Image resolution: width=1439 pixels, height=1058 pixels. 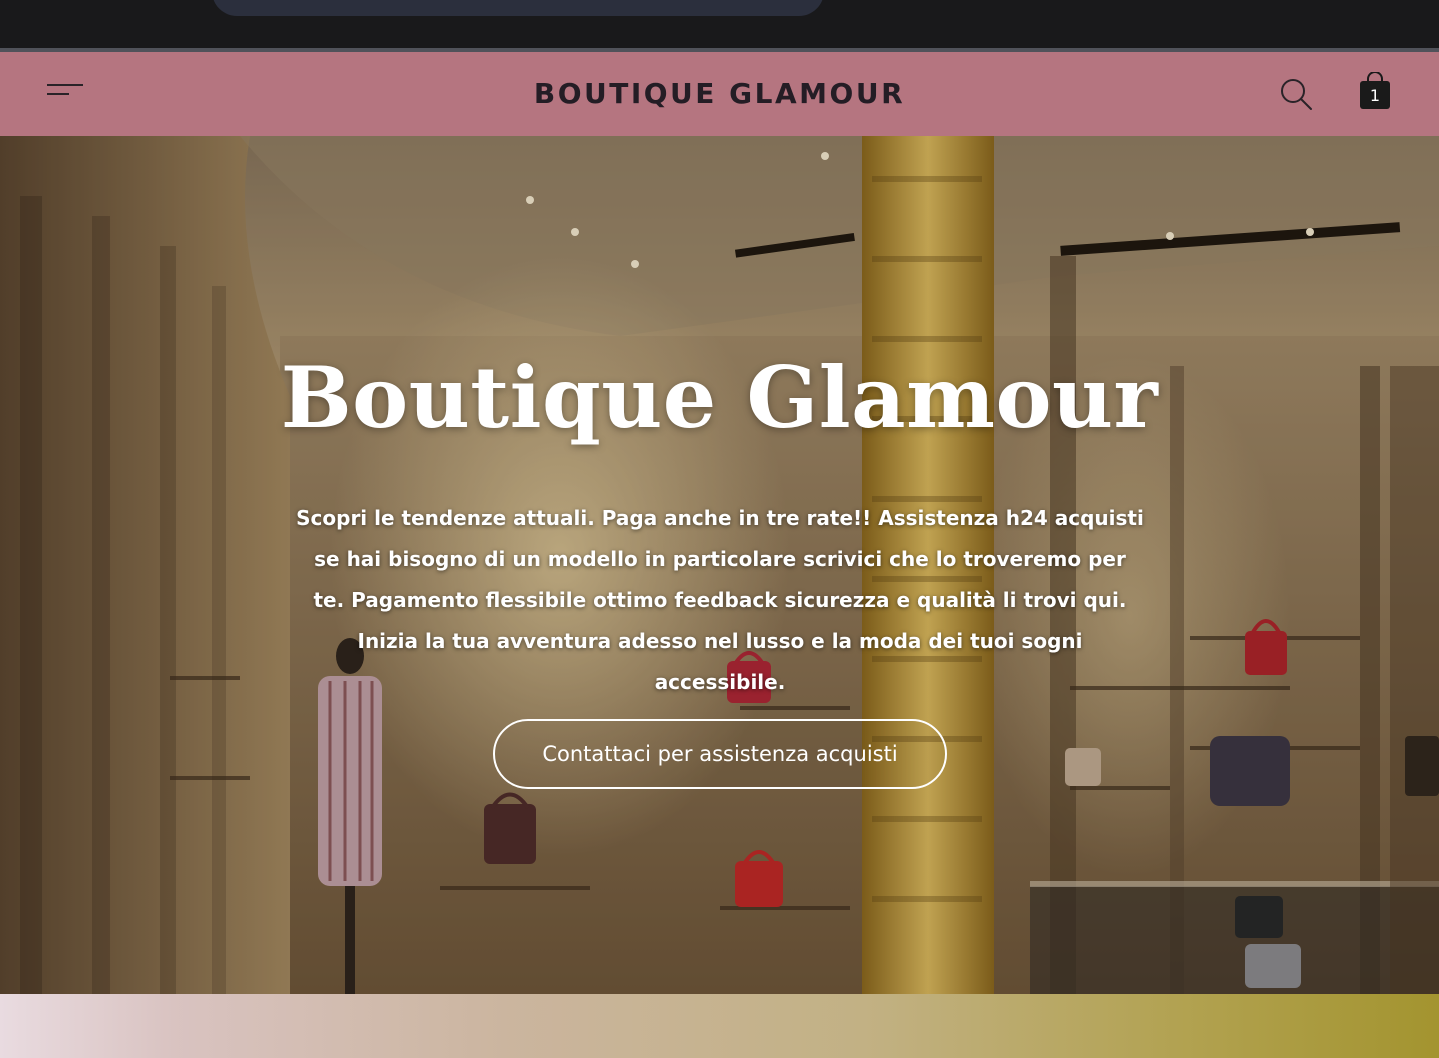 I want to click on browser-address-bar, so click(x=518, y=8).